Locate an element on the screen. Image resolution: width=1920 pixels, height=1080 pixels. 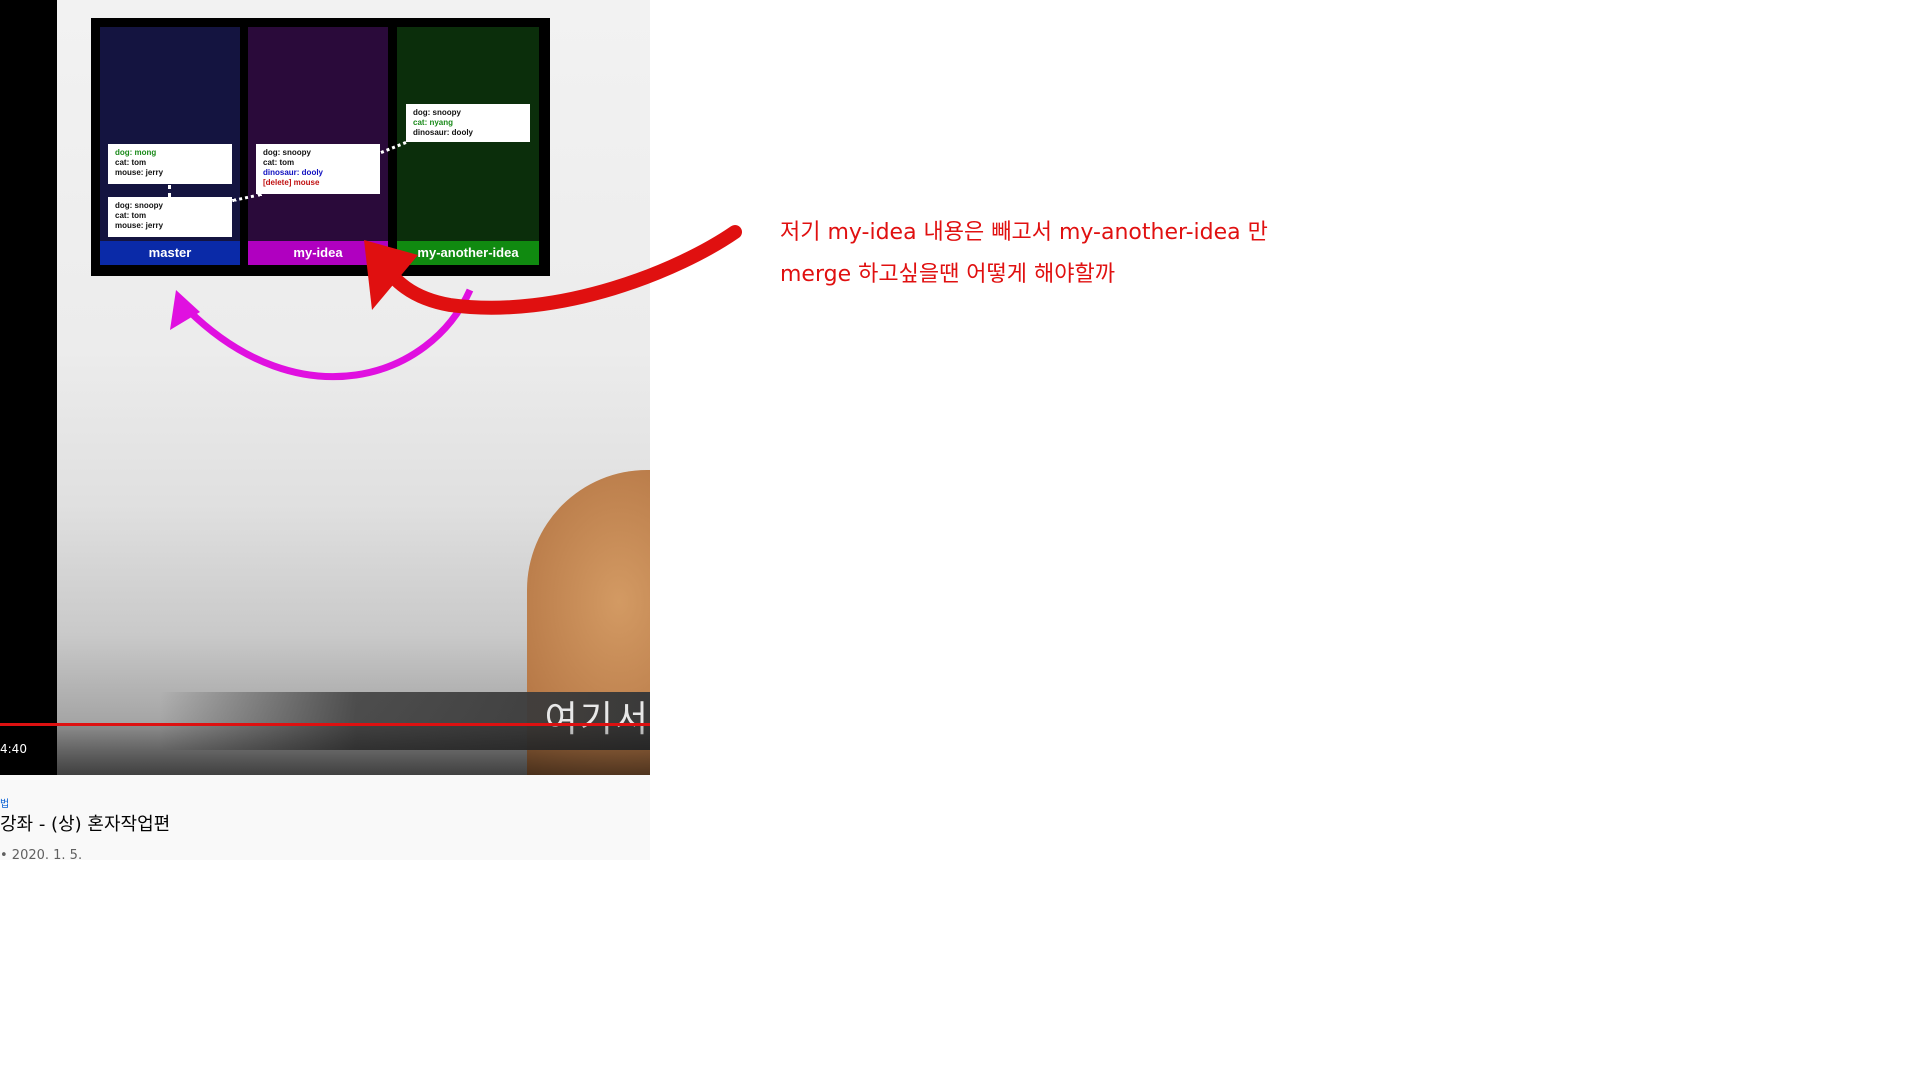
annotation-arrows is located at coordinates (456, 302).